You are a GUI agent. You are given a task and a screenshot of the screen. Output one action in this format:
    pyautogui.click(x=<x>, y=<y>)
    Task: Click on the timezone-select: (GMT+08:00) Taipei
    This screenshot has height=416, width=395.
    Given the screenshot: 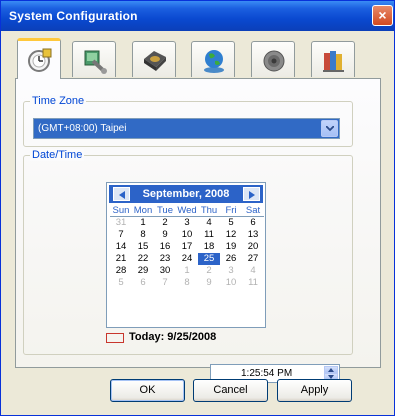 What is the action you would take?
    pyautogui.click(x=186, y=128)
    